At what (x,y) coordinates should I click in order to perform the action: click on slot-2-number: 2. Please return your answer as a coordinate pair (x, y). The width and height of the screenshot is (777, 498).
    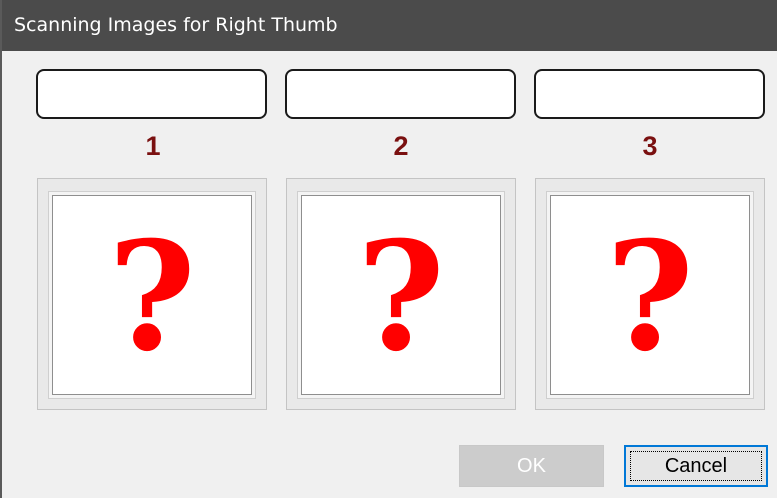
    Looking at the image, I should click on (401, 146).